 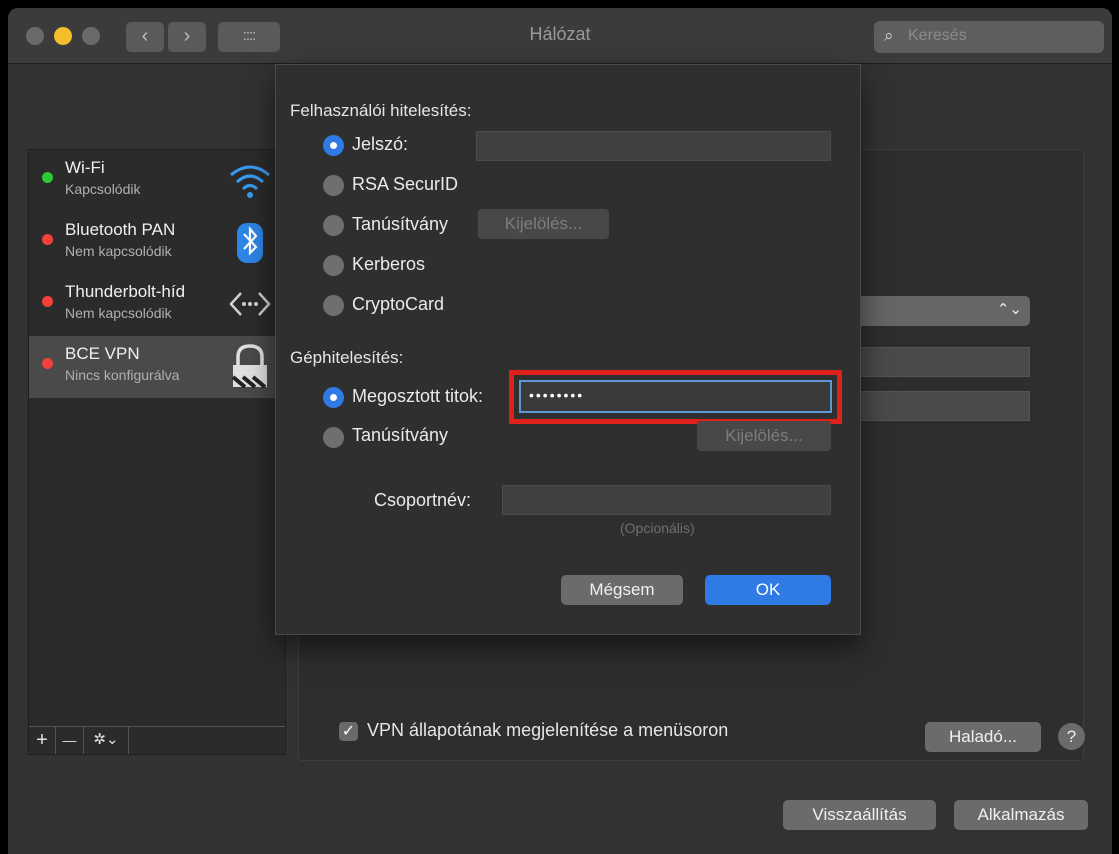 I want to click on service-item-bluetooth-pan: Bluetooth PAN Nem kapcsolódik, so click(x=157, y=243).